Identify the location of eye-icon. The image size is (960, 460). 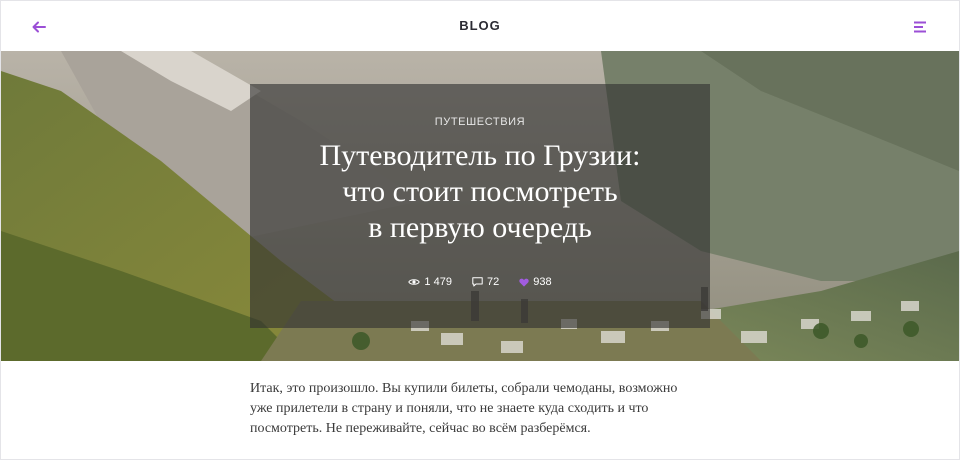
(414, 282).